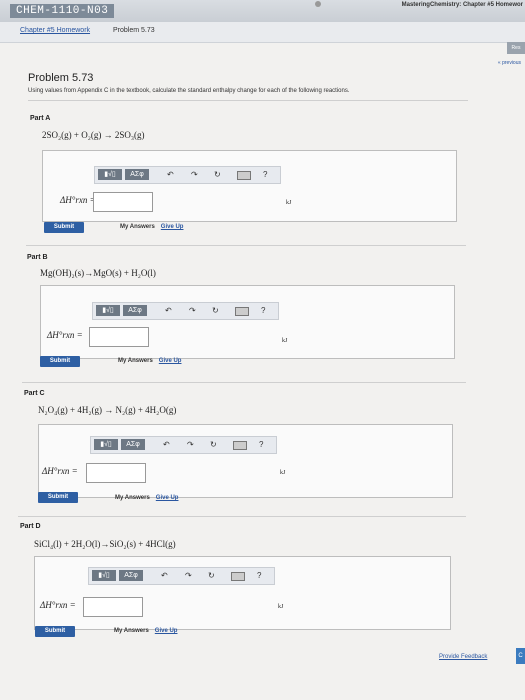  Describe the element at coordinates (134, 30) in the screenshot. I see `problem-tab: Problem 5.73` at that location.